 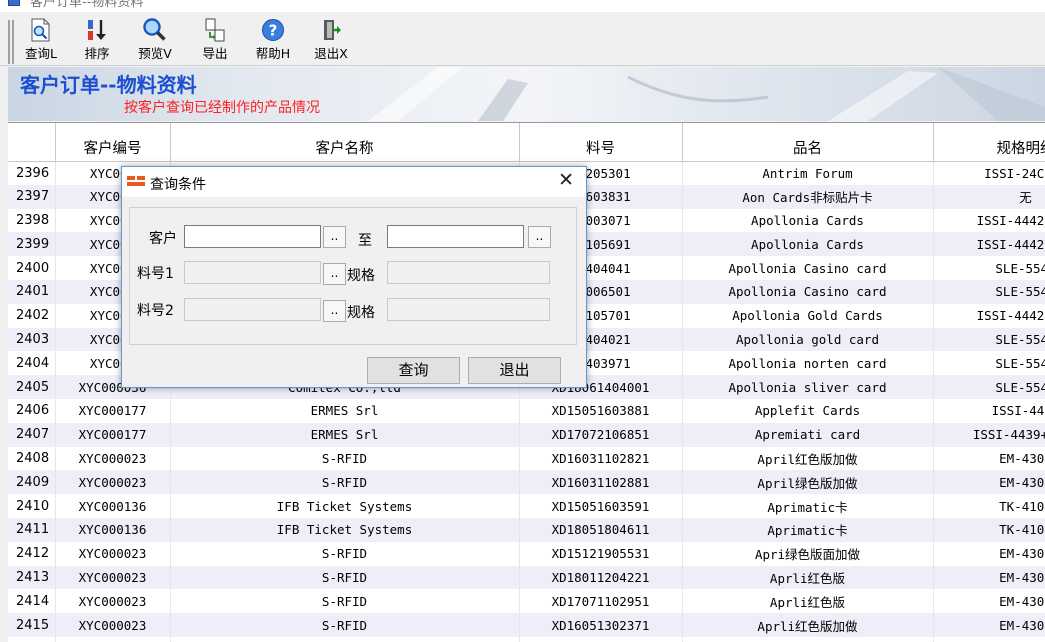 What do you see at coordinates (40, 30) in the screenshot?
I see `query-doc-icon` at bounding box center [40, 30].